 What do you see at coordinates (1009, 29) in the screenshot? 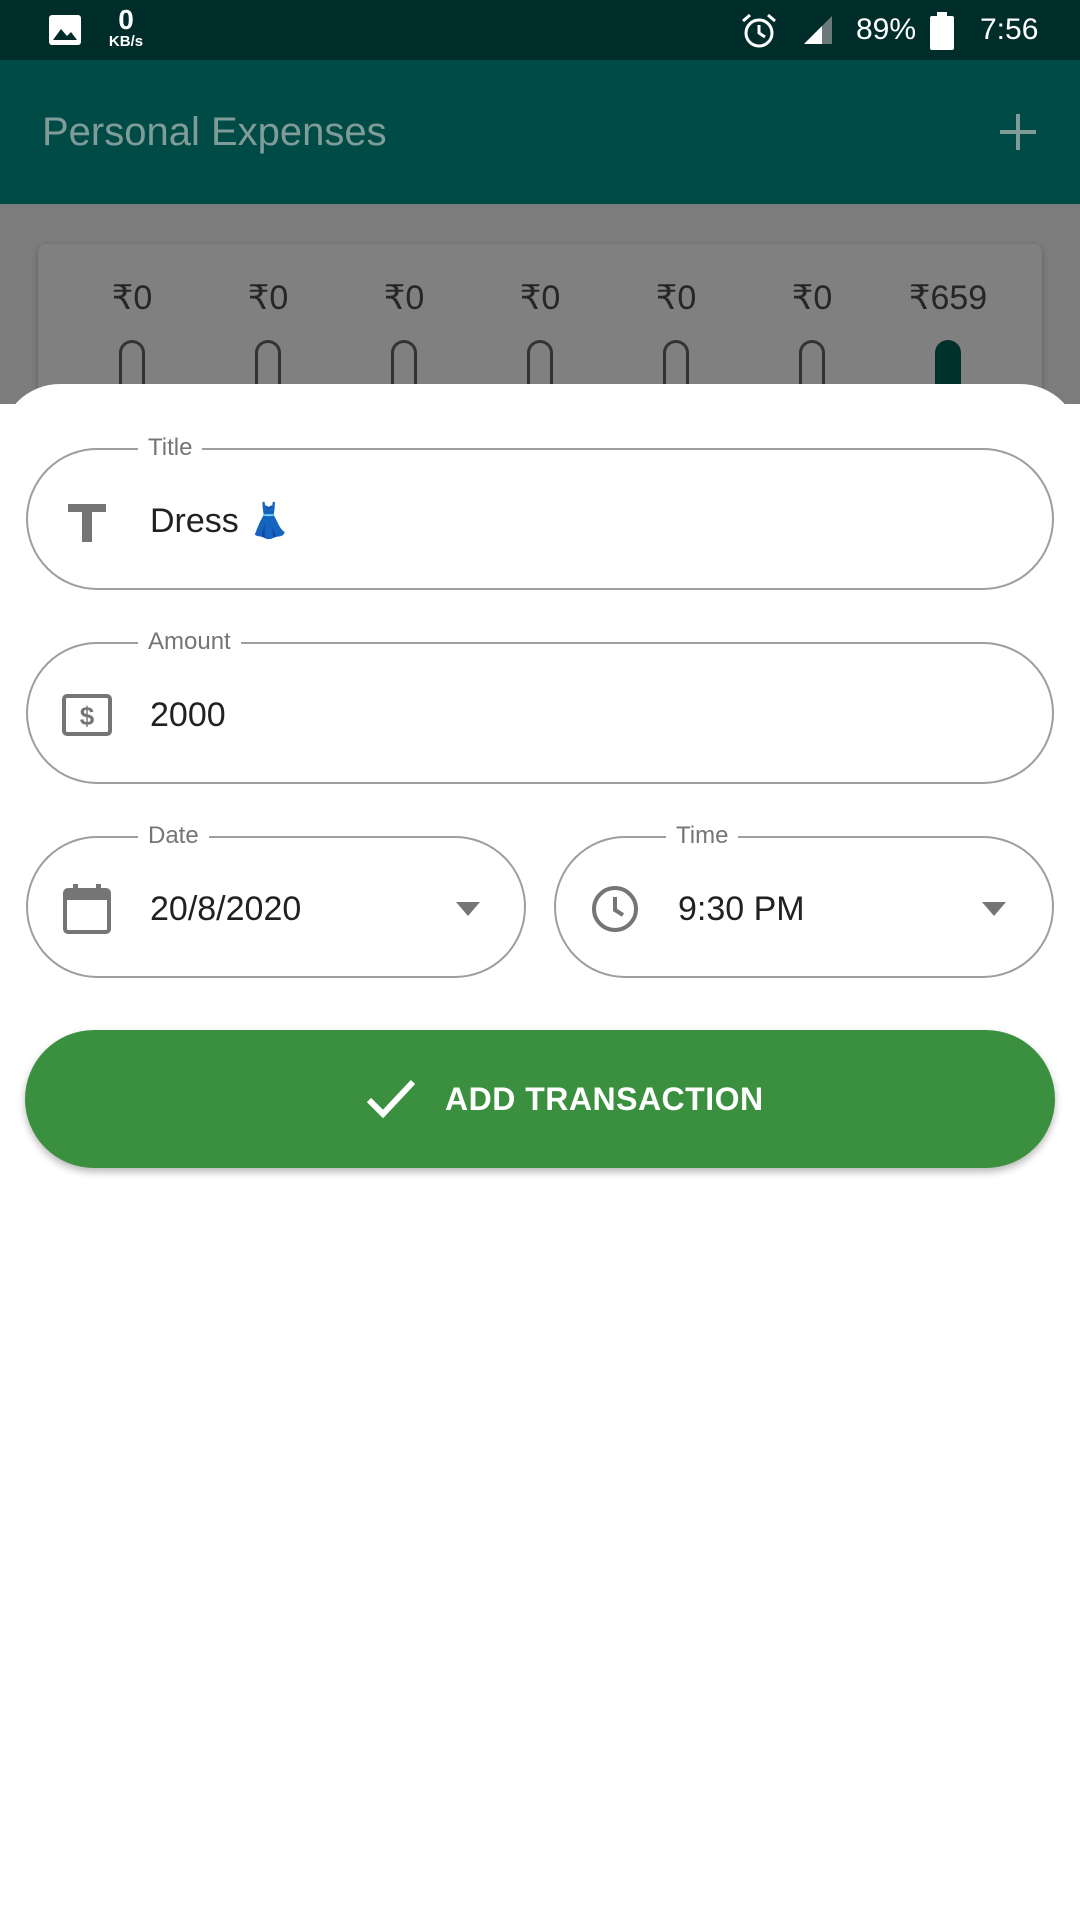
I see `clock-time: 7:56` at bounding box center [1009, 29].